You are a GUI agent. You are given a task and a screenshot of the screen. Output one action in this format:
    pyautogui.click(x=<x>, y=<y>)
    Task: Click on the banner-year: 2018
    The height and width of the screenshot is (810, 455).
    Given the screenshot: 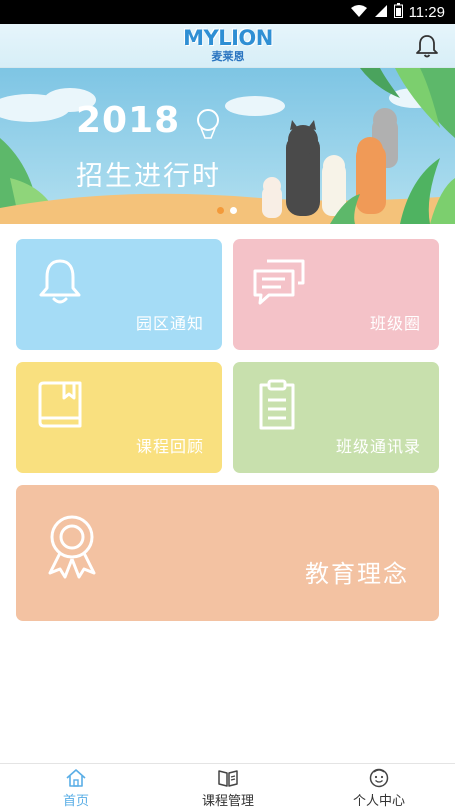 What is the action you would take?
    pyautogui.click(x=128, y=120)
    